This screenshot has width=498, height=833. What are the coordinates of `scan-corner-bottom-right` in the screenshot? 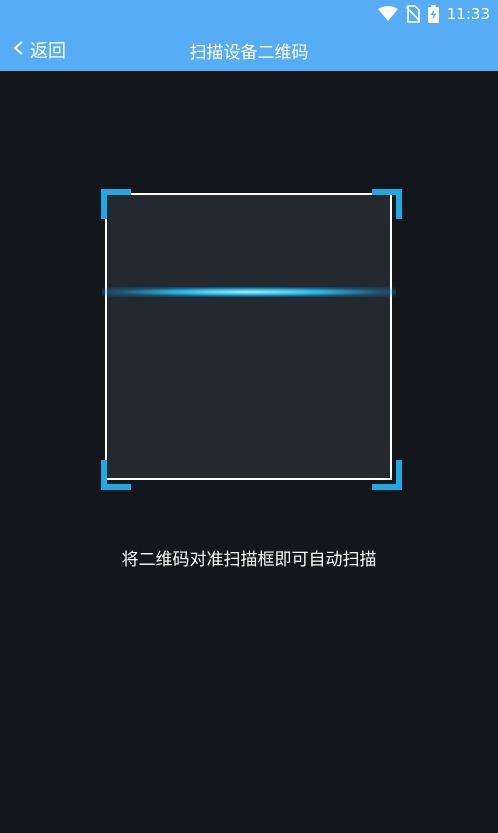 It's located at (387, 475).